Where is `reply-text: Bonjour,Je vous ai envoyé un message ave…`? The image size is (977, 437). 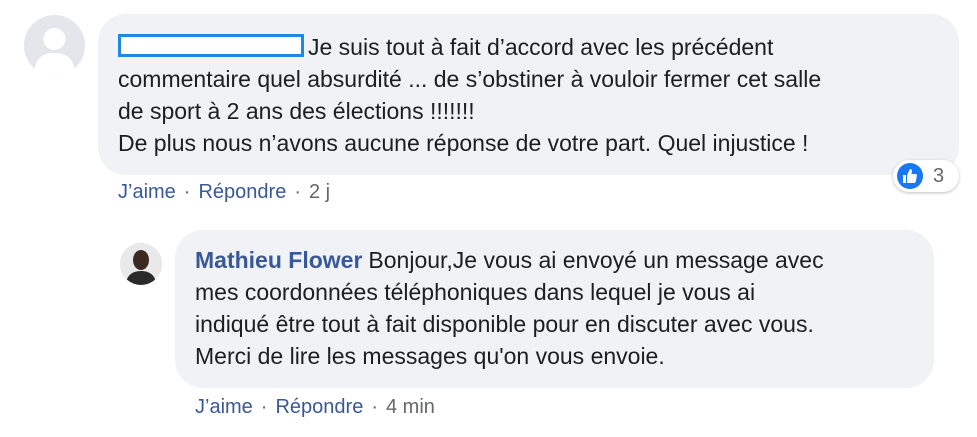 reply-text: Bonjour,Je vous ai envoyé un message ave… is located at coordinates (596, 260).